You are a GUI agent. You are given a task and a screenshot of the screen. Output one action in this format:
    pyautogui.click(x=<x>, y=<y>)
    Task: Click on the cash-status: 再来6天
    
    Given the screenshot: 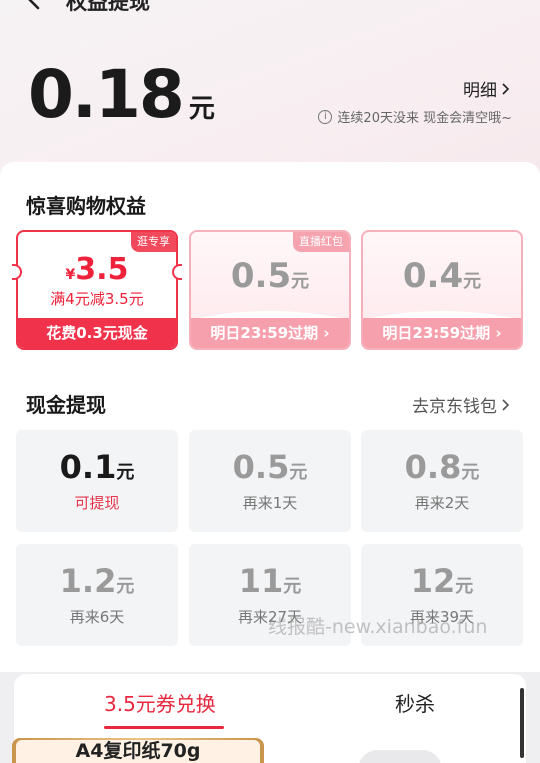 What is the action you would take?
    pyautogui.click(x=97, y=617)
    